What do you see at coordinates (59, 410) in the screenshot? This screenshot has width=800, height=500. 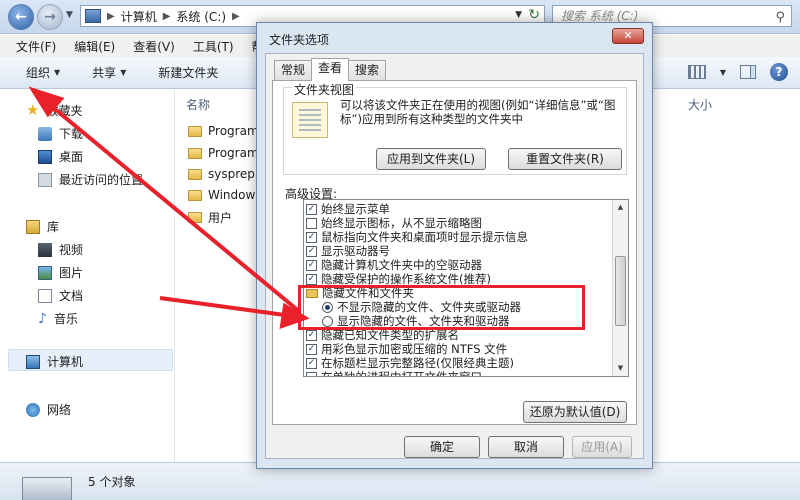 I see `nav-label: 网络` at bounding box center [59, 410].